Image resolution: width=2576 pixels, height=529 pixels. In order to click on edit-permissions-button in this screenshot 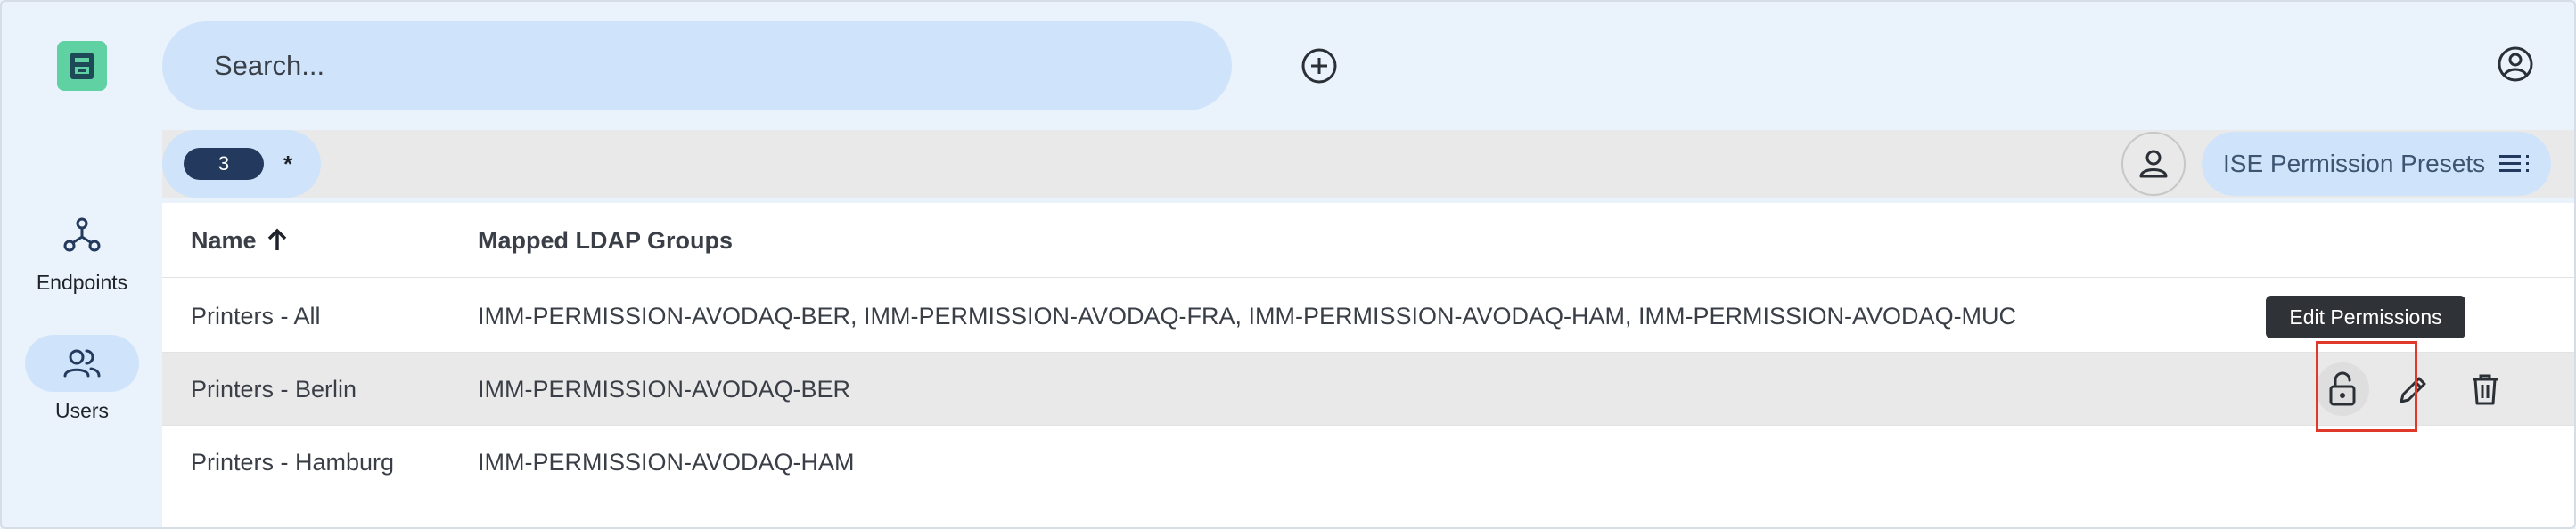, I will do `click(2342, 389)`.